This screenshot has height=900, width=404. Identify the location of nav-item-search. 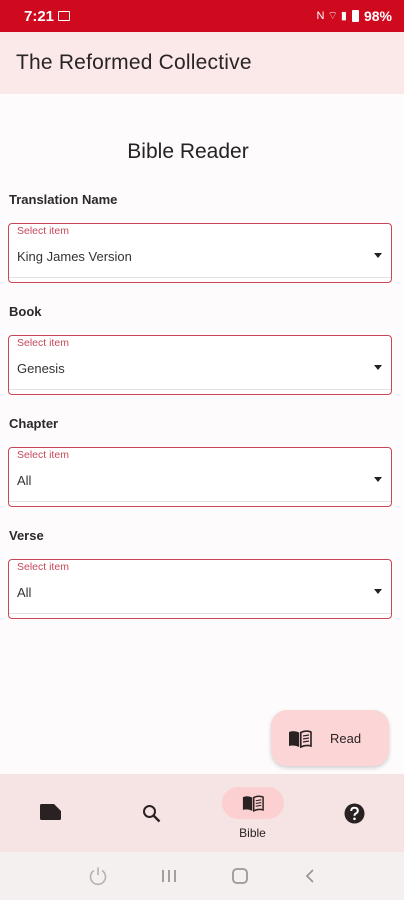
(151, 813).